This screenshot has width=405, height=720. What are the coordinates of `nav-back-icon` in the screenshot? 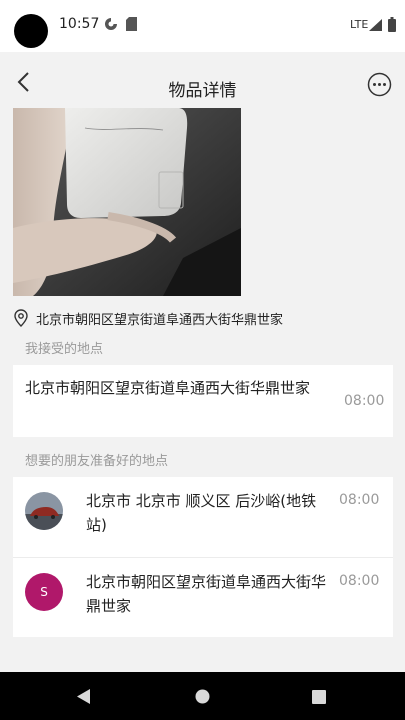 It's located at (84, 696).